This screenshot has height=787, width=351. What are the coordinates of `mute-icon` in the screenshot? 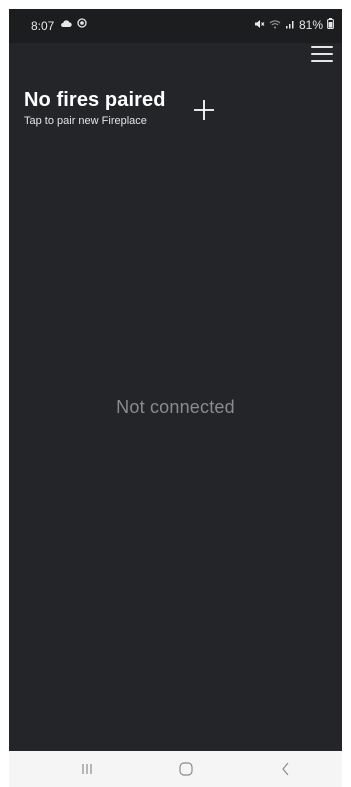 It's located at (259, 25).